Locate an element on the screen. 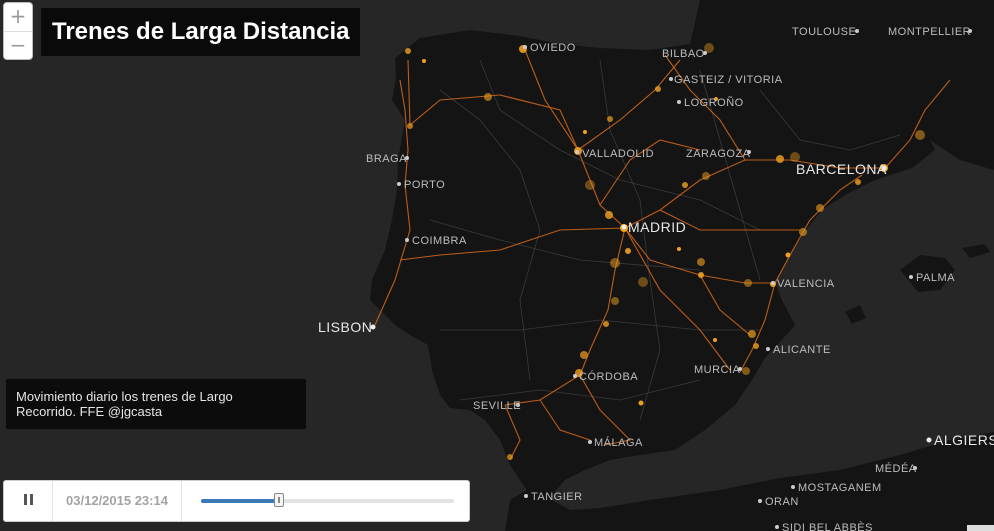 Image resolution: width=994 pixels, height=531 pixels. svg-text: CÓRDOBA is located at coordinates (608, 376).